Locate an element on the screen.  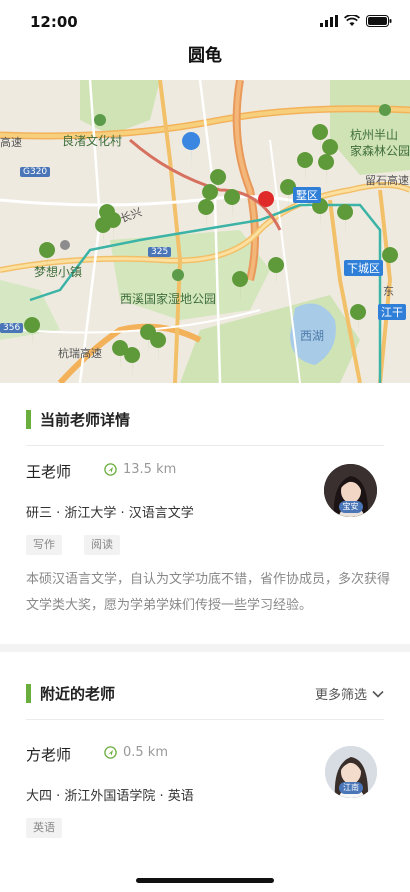
current-avatar-badge: 宝安 is located at coordinates (350, 507).